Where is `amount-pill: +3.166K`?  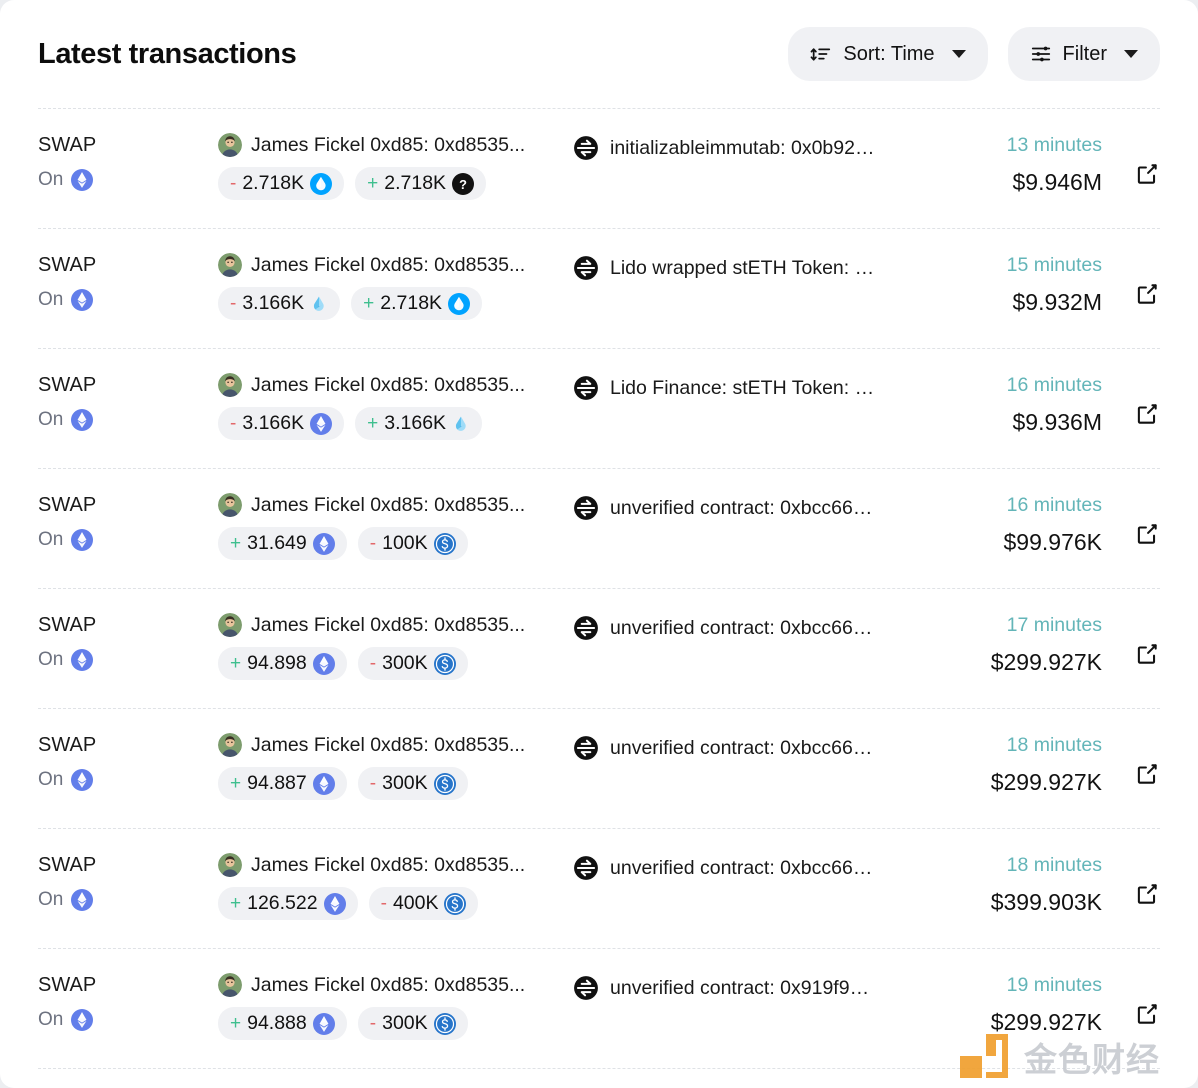
amount-pill: +3.166K is located at coordinates (419, 423).